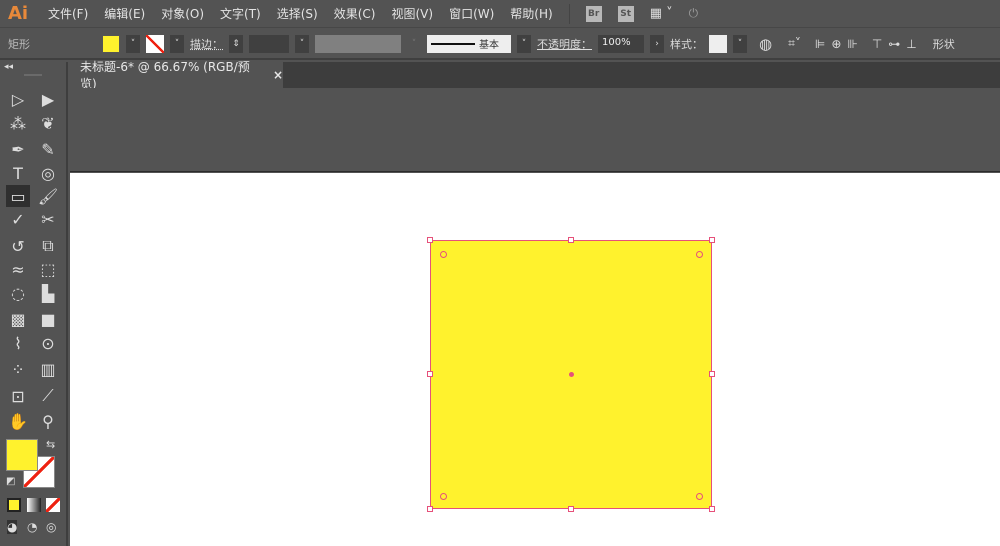 This screenshot has height=546, width=1000. I want to click on recolor-artwork-icon: ◍, so click(765, 44).